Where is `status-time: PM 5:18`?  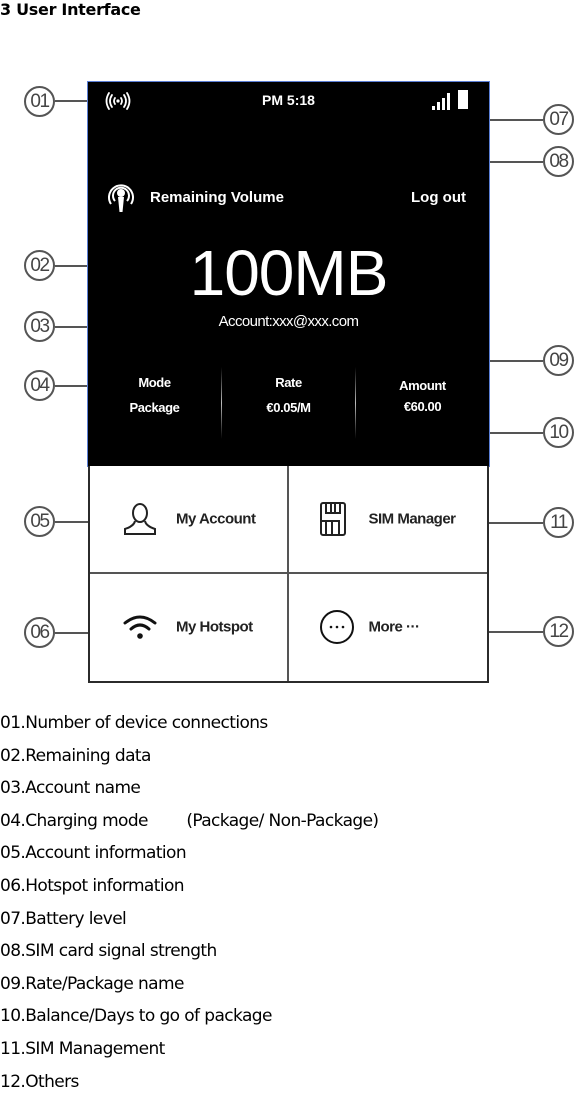 status-time: PM 5:18 is located at coordinates (288, 100).